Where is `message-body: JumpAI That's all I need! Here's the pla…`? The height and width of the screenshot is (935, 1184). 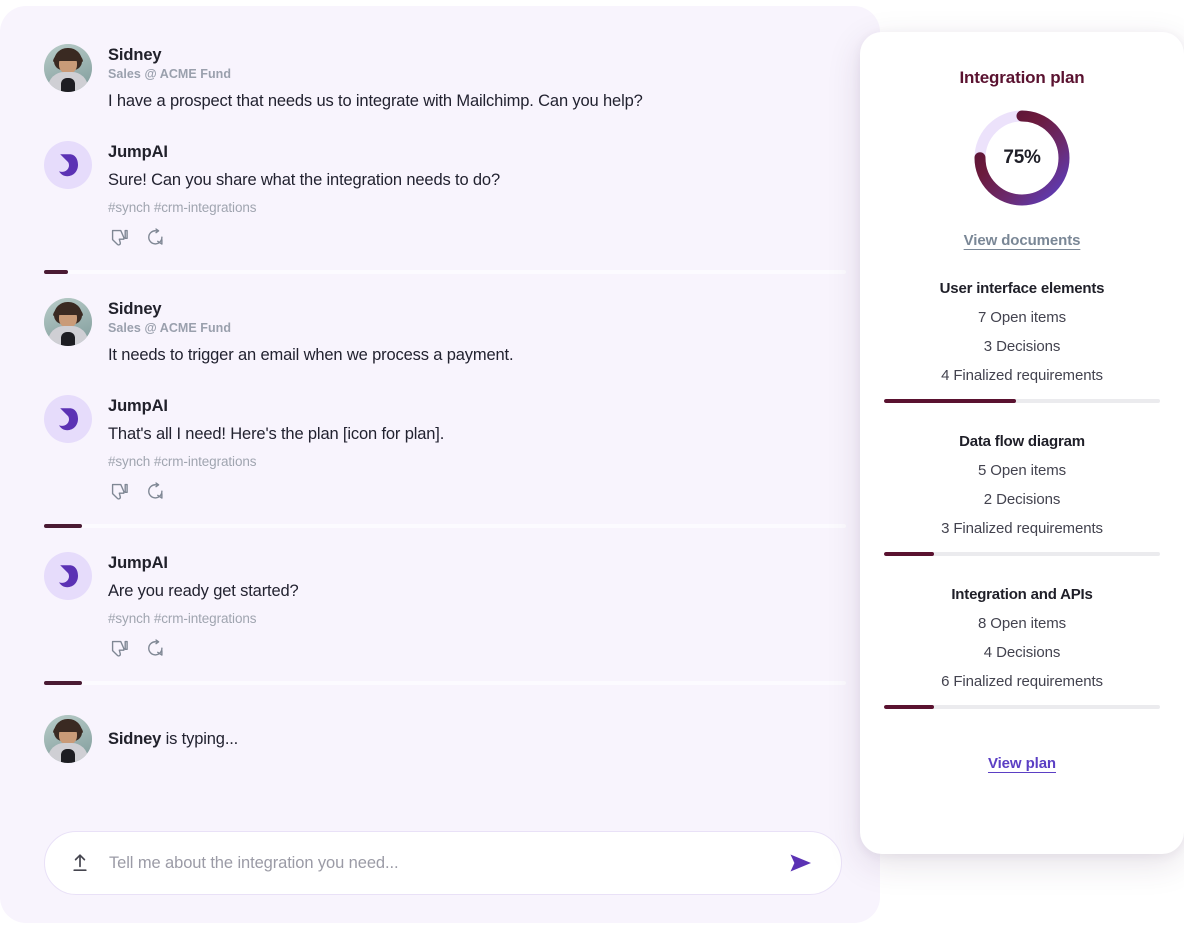 message-body: JumpAI That's all I need! Here's the pla… is located at coordinates (477, 448).